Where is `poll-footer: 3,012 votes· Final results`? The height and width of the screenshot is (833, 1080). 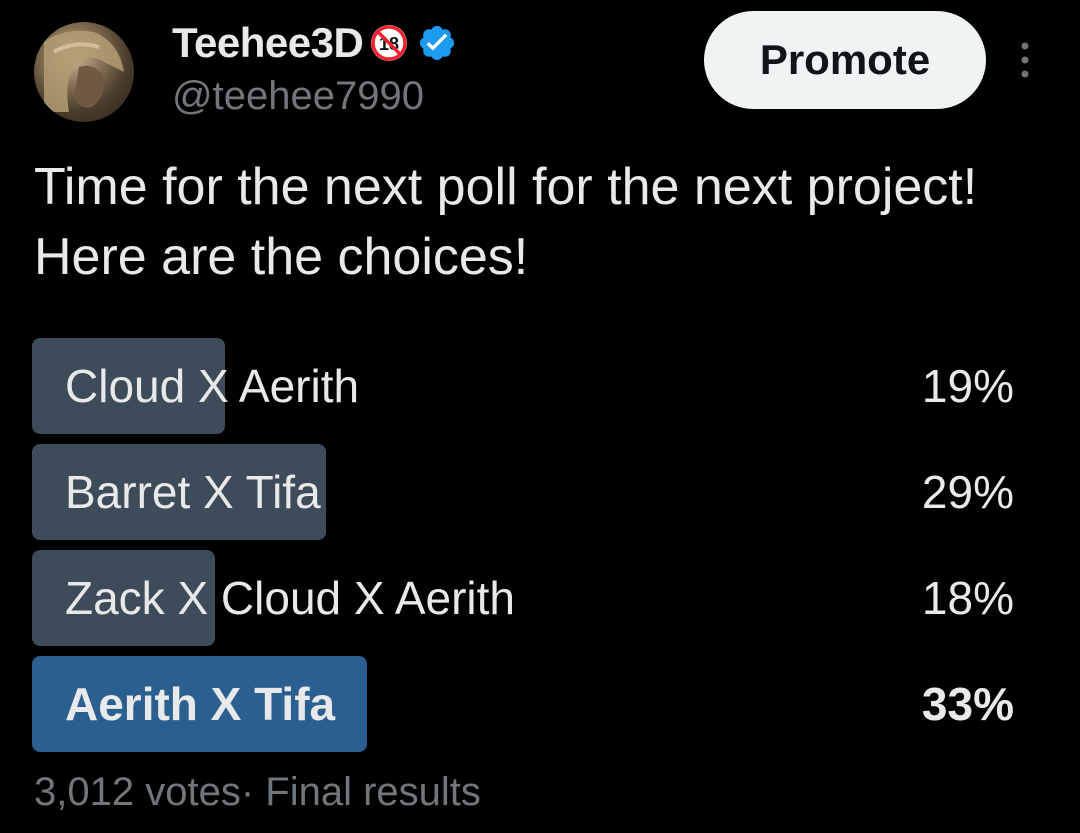 poll-footer: 3,012 votes· Final results is located at coordinates (257, 792).